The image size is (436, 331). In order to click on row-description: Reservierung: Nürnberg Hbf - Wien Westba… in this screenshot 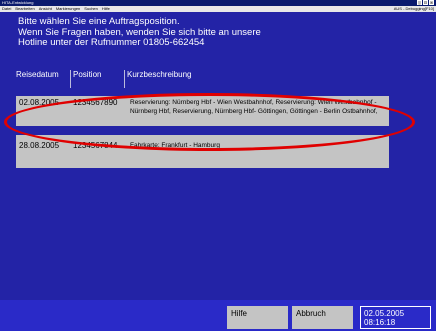, I will do `click(254, 107)`.